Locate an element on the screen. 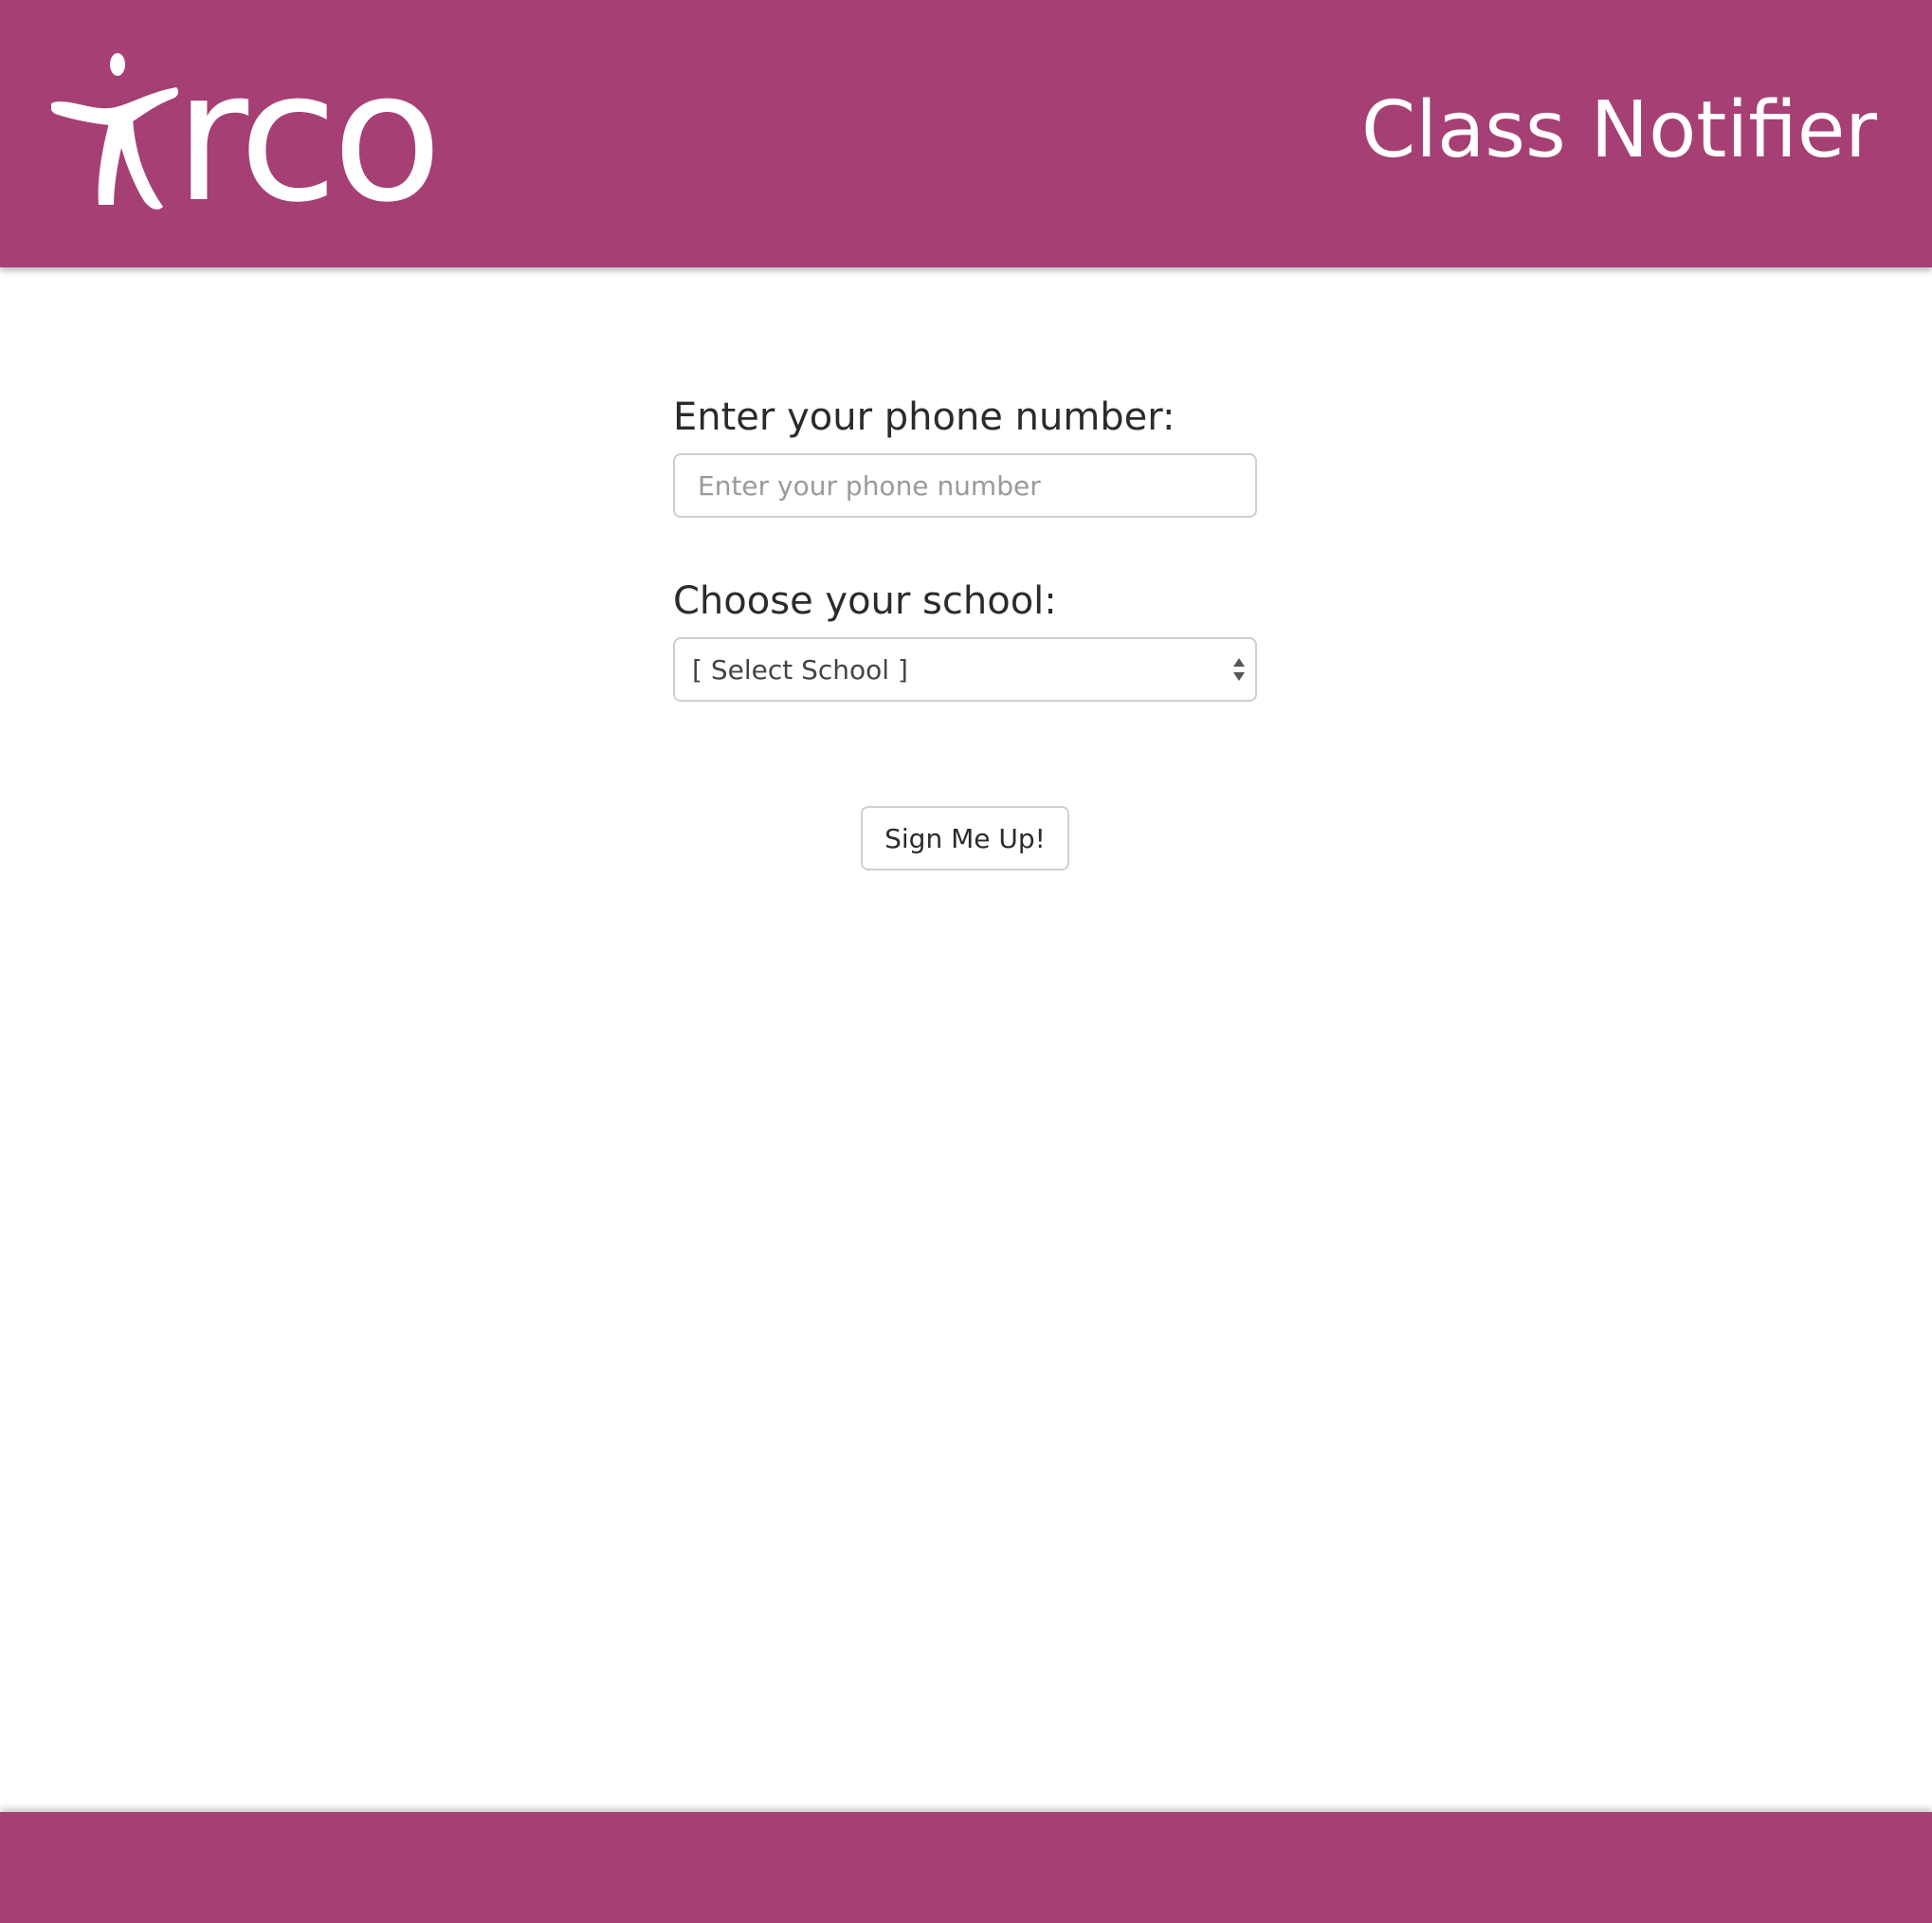  sign-me-up-button: Sign Me Up! is located at coordinates (965, 838).